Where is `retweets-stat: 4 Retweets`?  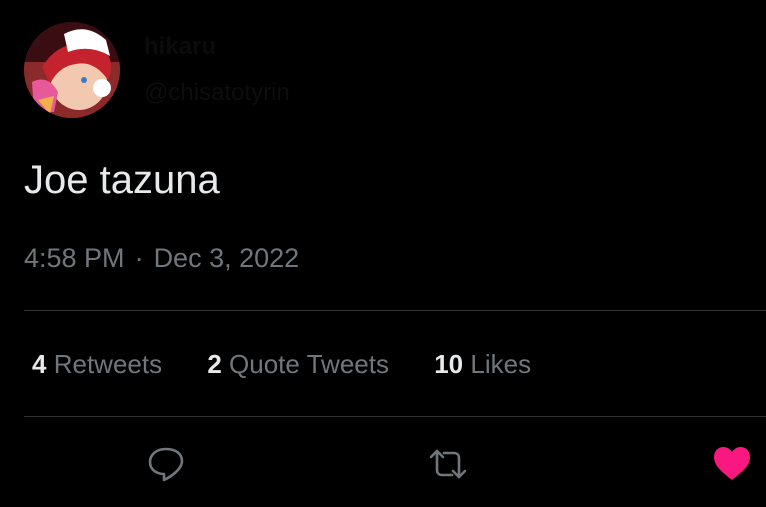
retweets-stat: 4 Retweets is located at coordinates (97, 364).